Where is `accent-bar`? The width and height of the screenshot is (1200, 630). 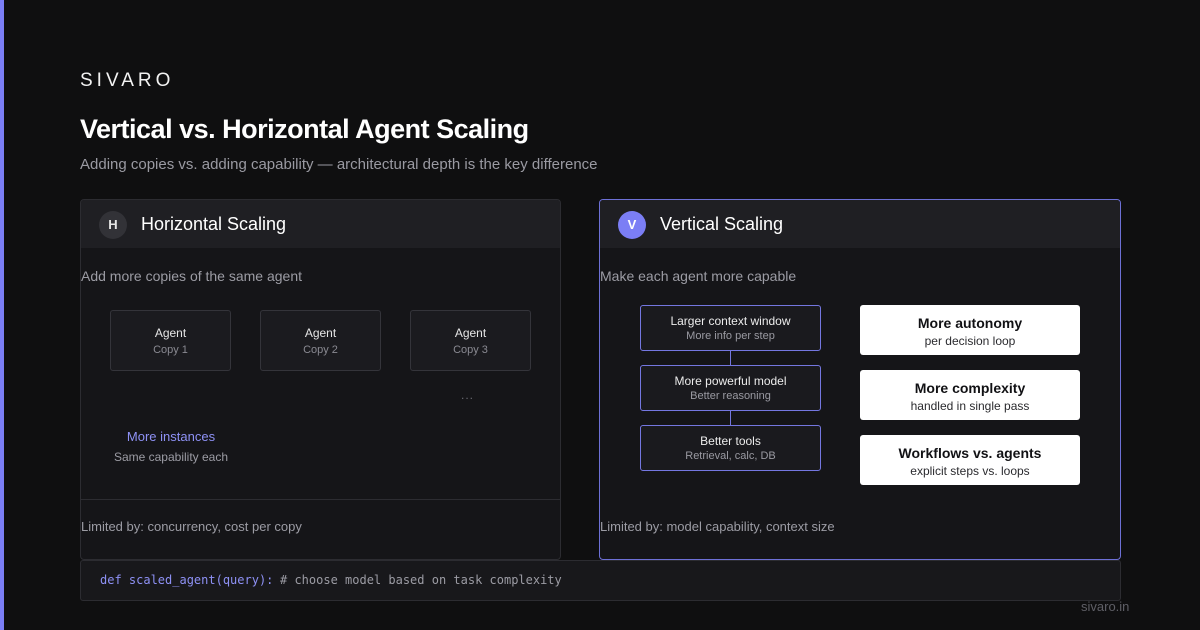 accent-bar is located at coordinates (2, 315).